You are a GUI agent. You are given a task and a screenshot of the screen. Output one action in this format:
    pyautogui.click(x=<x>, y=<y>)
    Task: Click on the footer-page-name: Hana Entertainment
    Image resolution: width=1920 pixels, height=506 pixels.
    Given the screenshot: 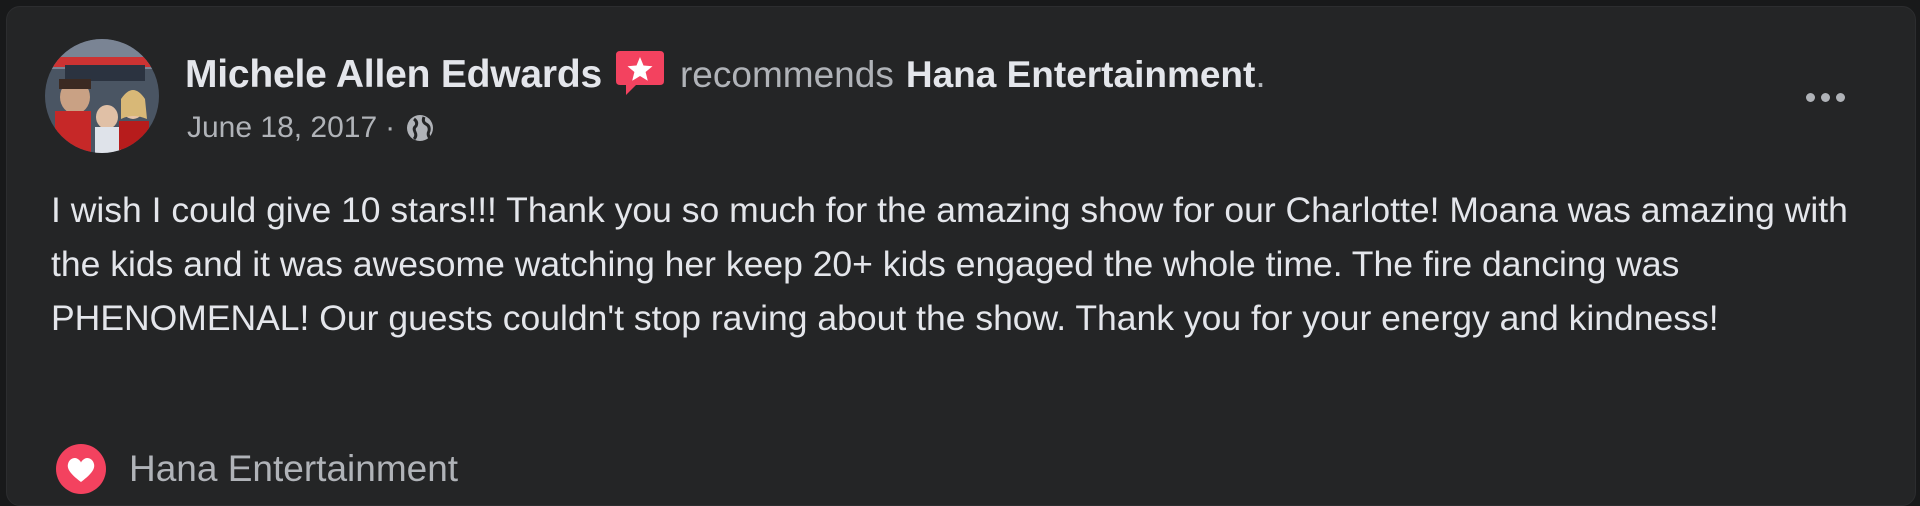 What is the action you would take?
    pyautogui.click(x=293, y=469)
    